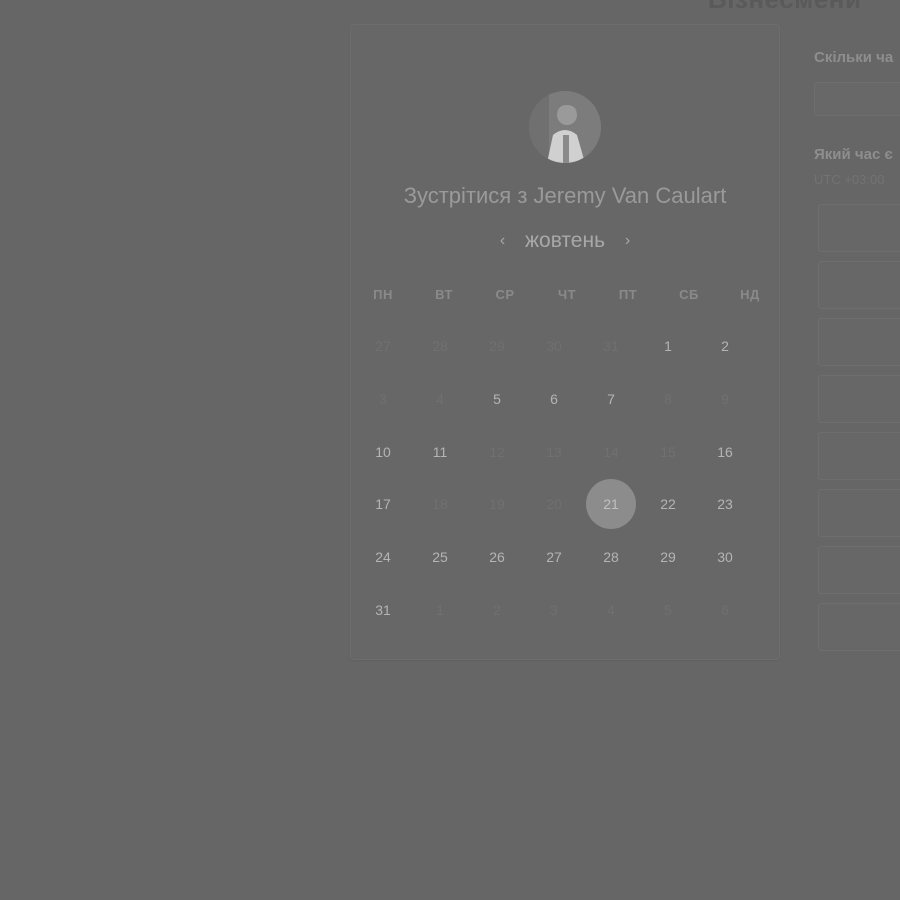 The image size is (900, 900). Describe the element at coordinates (440, 452) in the screenshot. I see `calendar-day: 11` at that location.